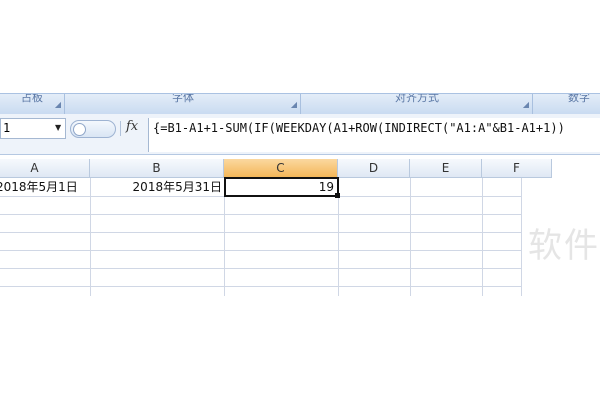 This screenshot has width=600, height=400. I want to click on ribbon-group-label: 数字, so click(579, 98).